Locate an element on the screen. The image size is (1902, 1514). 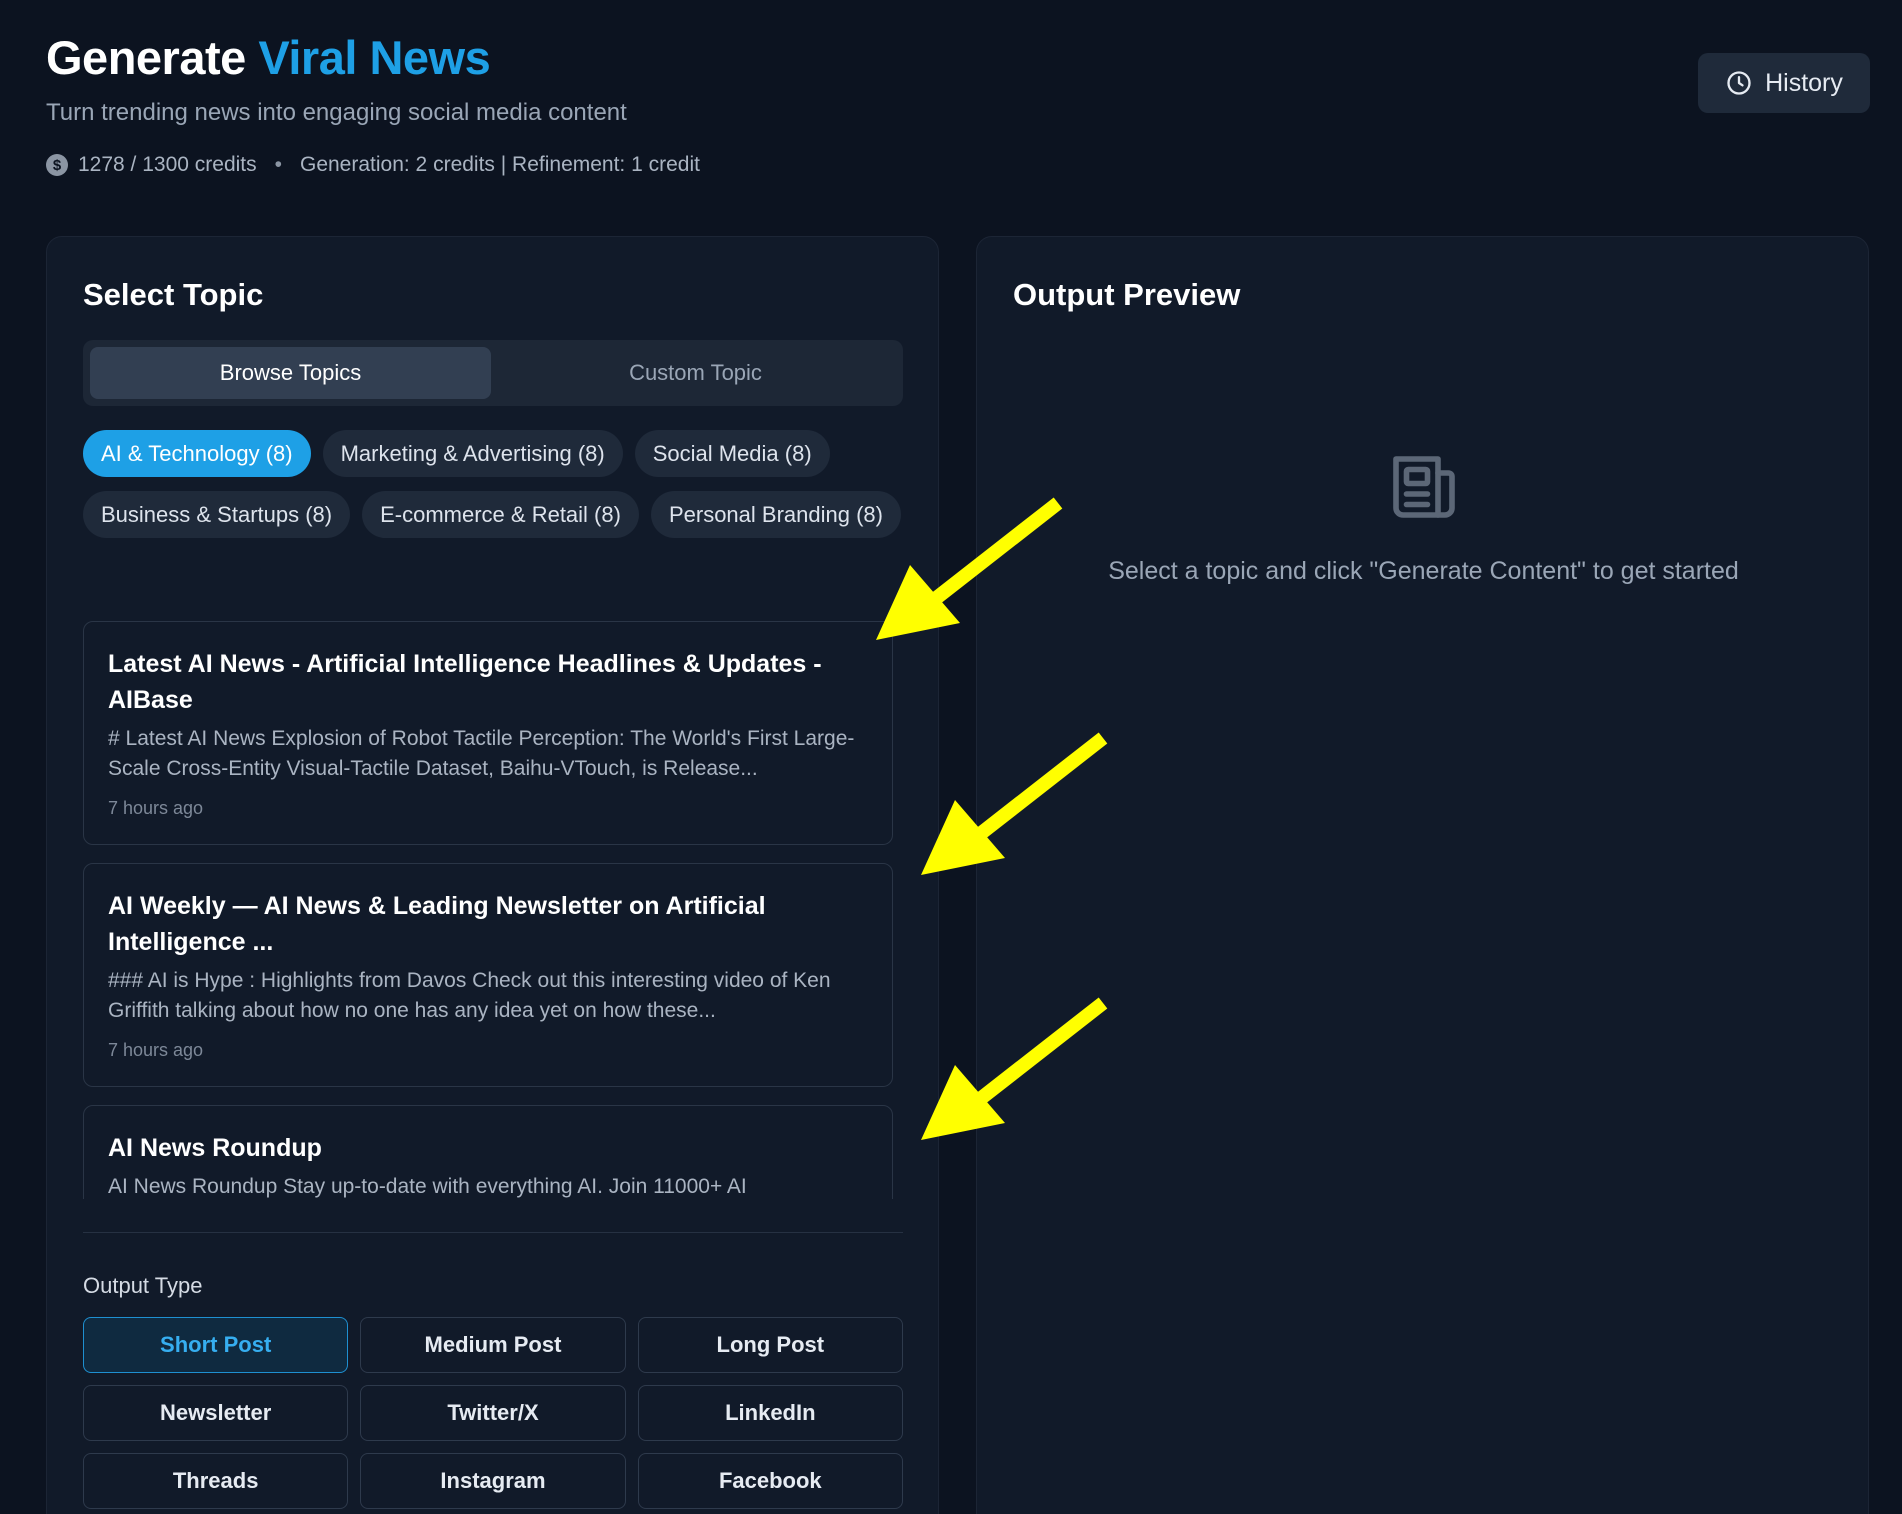
title-accent: Viral News is located at coordinates (374, 57).